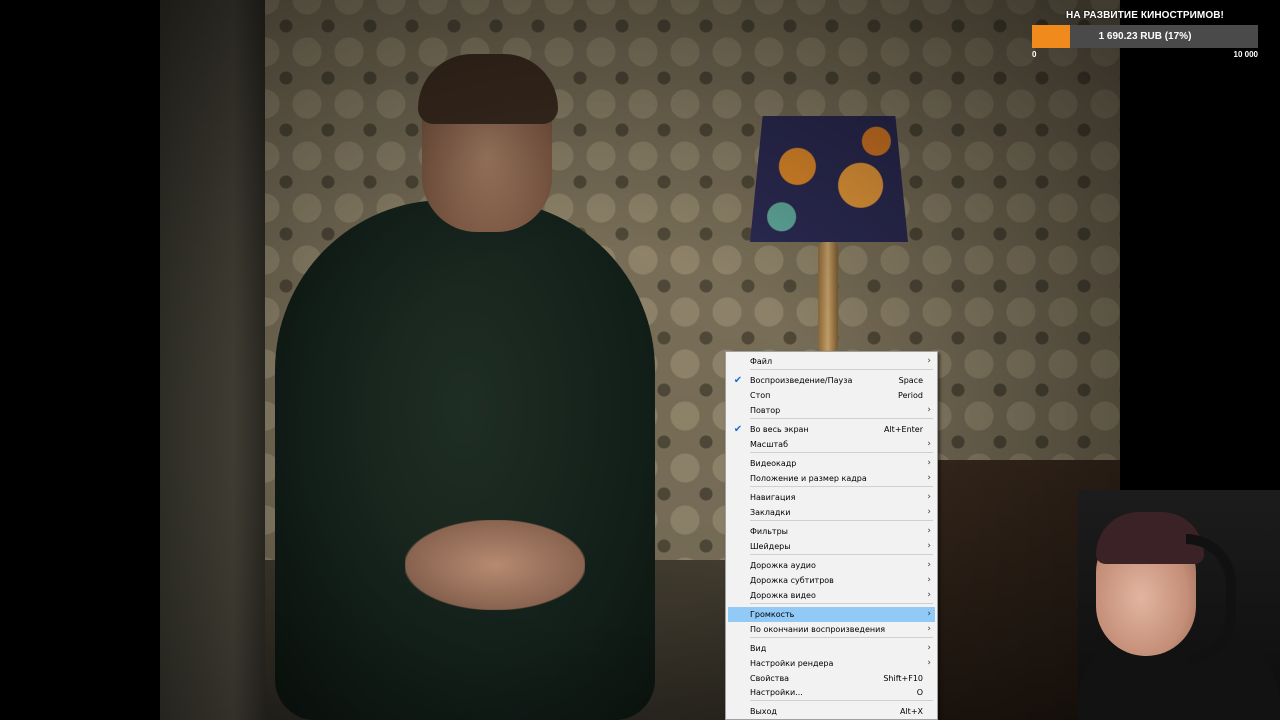  What do you see at coordinates (779, 429) in the screenshot?
I see `menu-item-label: Во весь экран` at bounding box center [779, 429].